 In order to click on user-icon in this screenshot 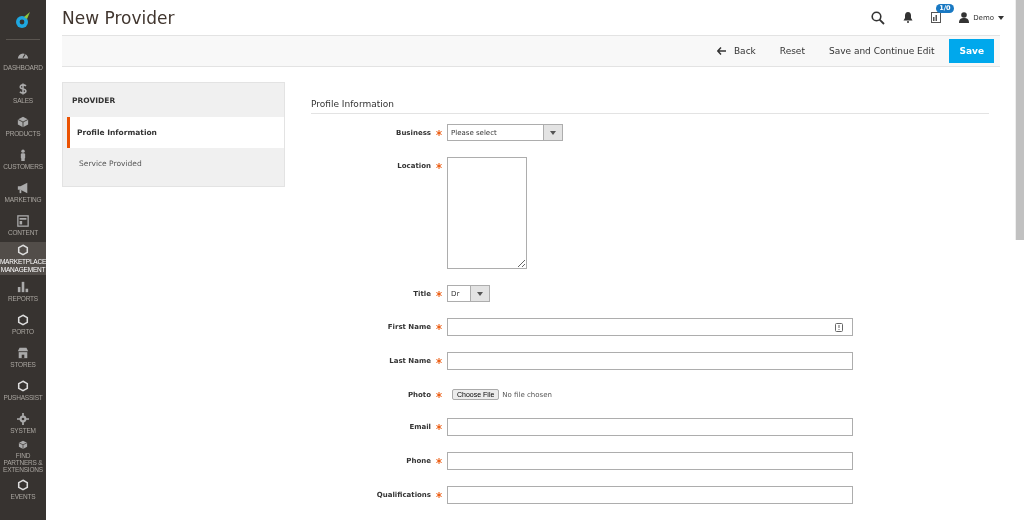, I will do `click(964, 18)`.